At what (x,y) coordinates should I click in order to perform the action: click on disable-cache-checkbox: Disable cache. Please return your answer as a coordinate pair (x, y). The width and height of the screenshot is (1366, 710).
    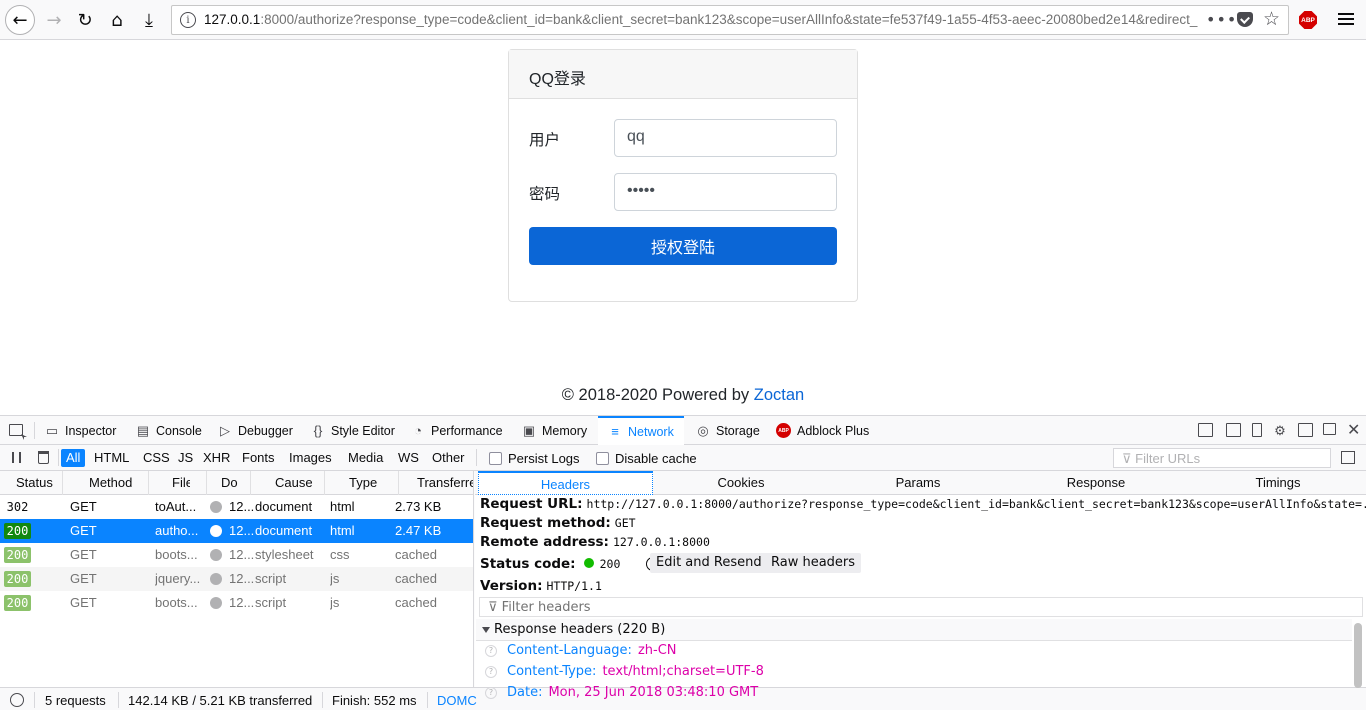
    Looking at the image, I should click on (646, 458).